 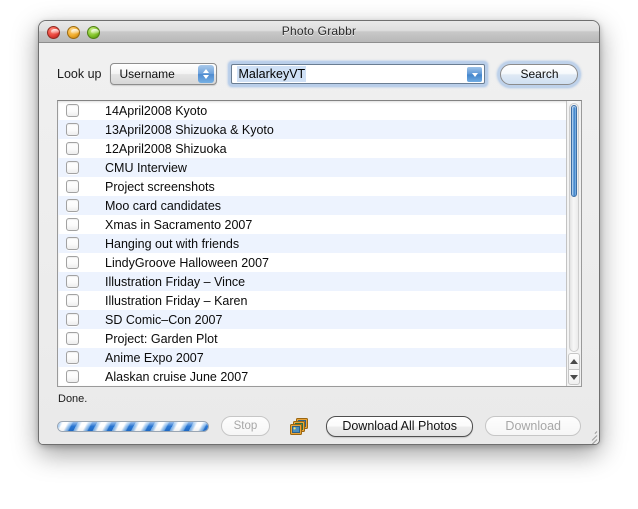 I want to click on list-item: Hanging out with friends, so click(x=312, y=243).